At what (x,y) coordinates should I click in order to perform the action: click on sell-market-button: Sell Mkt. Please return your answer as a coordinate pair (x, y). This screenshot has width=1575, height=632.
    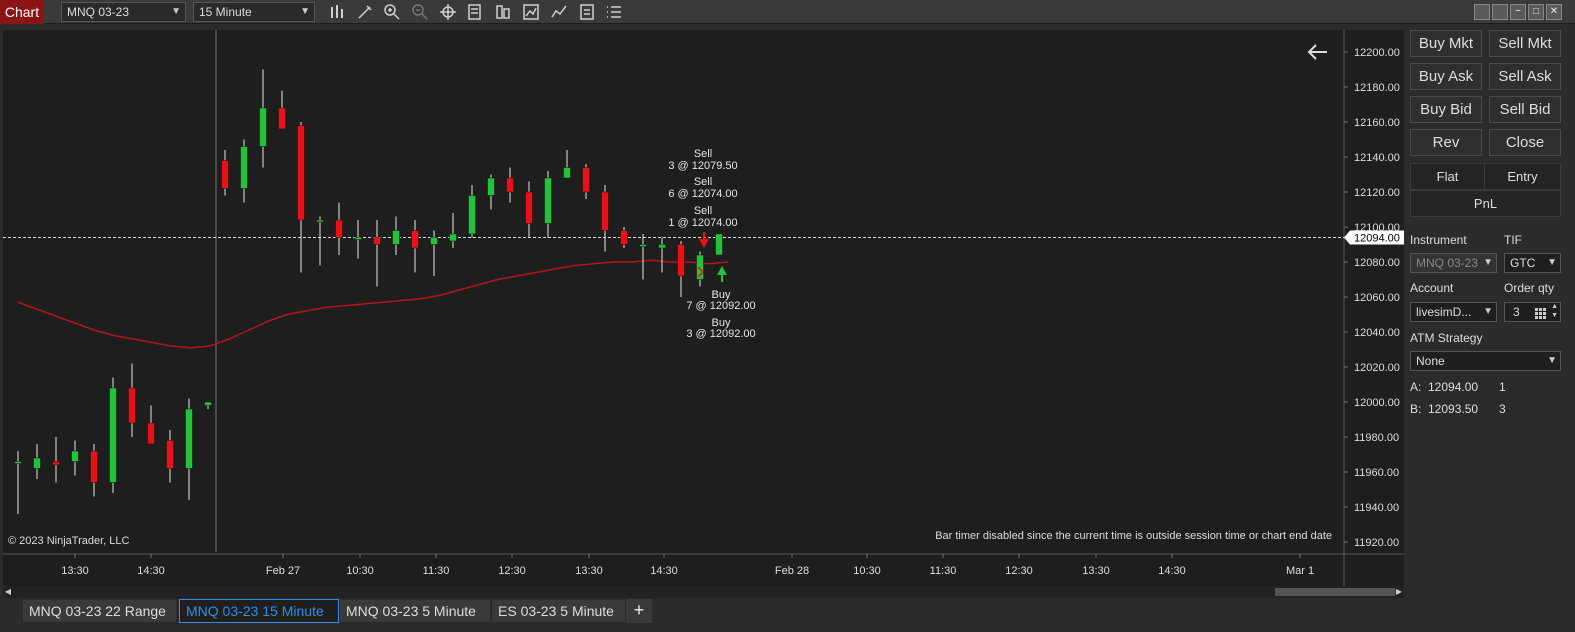
    Looking at the image, I should click on (1525, 43).